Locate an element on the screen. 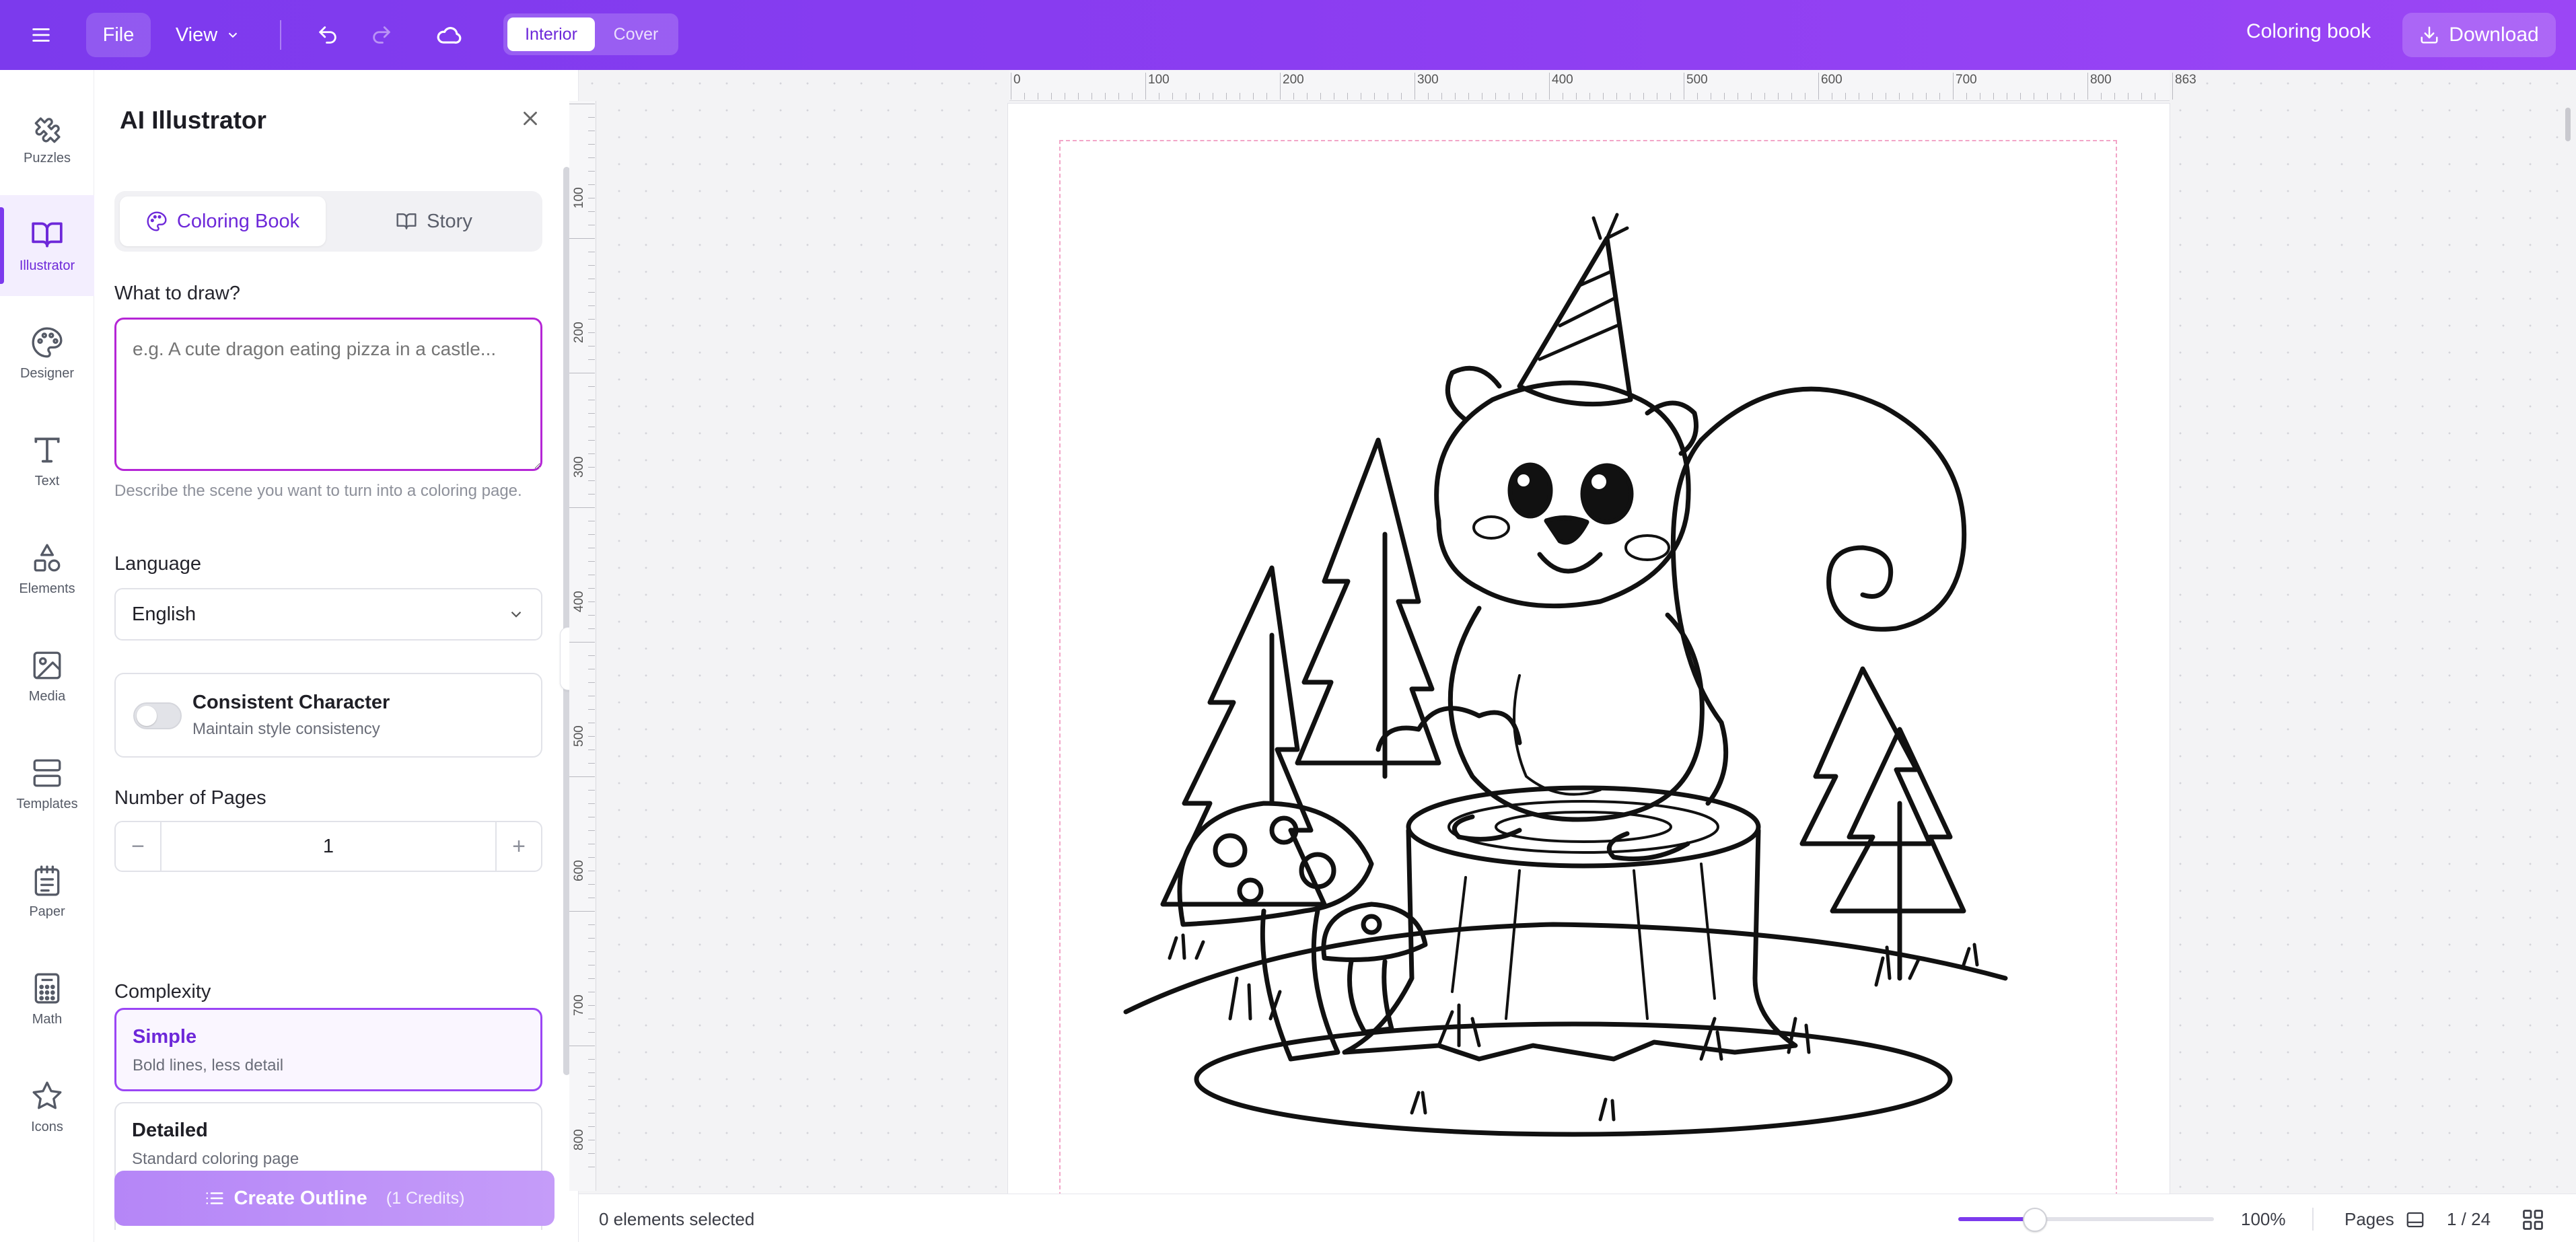 The width and height of the screenshot is (2576, 1242). pages-button: Pages is located at coordinates (2385, 1219).